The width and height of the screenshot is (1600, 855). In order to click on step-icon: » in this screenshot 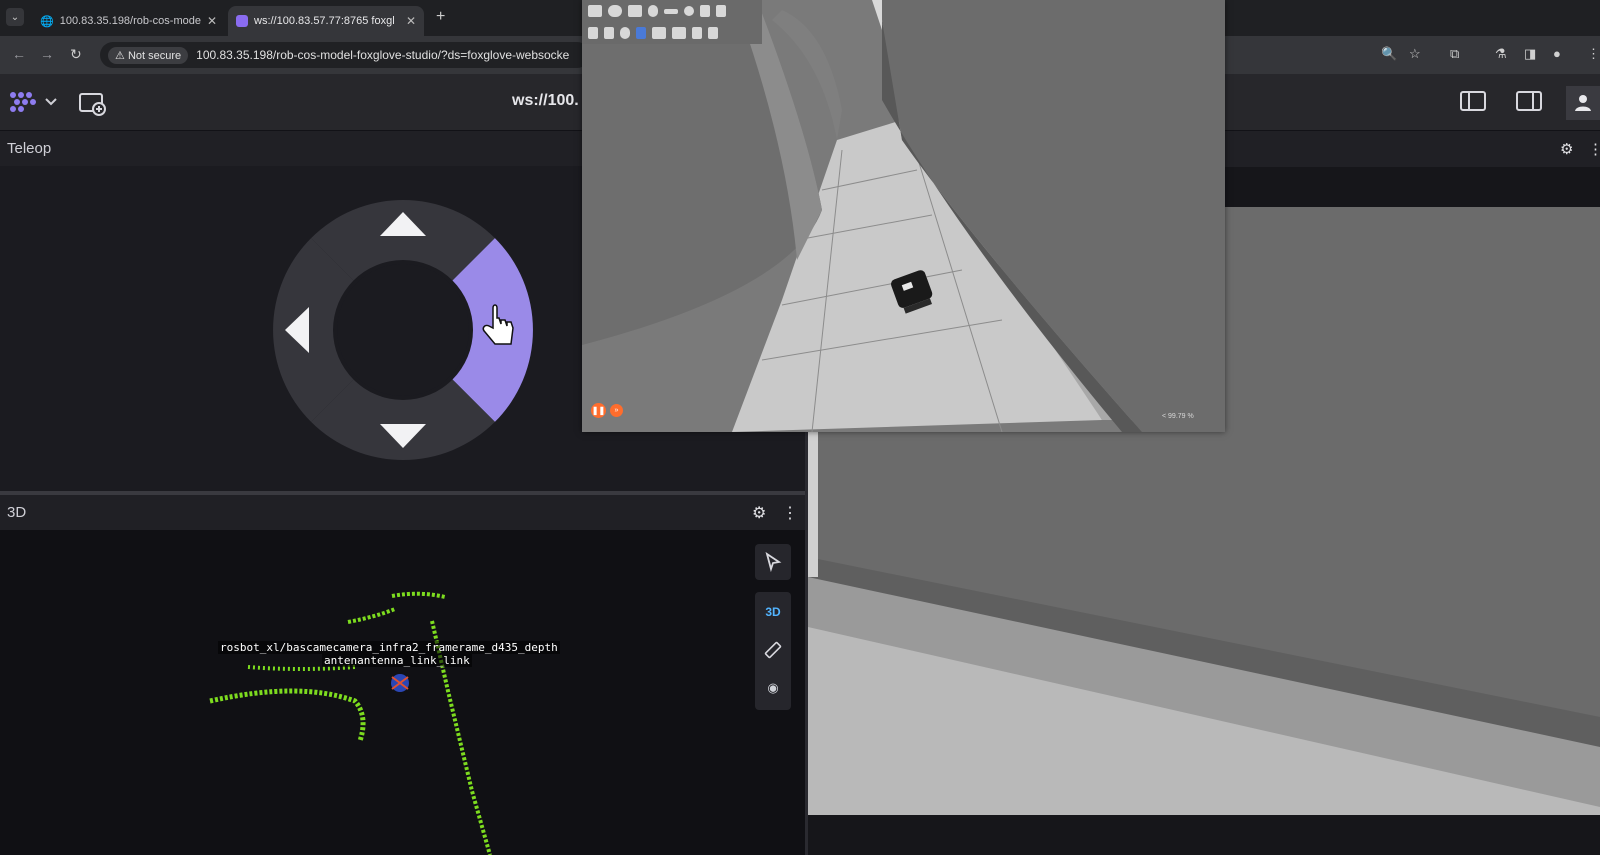, I will do `click(616, 410)`.